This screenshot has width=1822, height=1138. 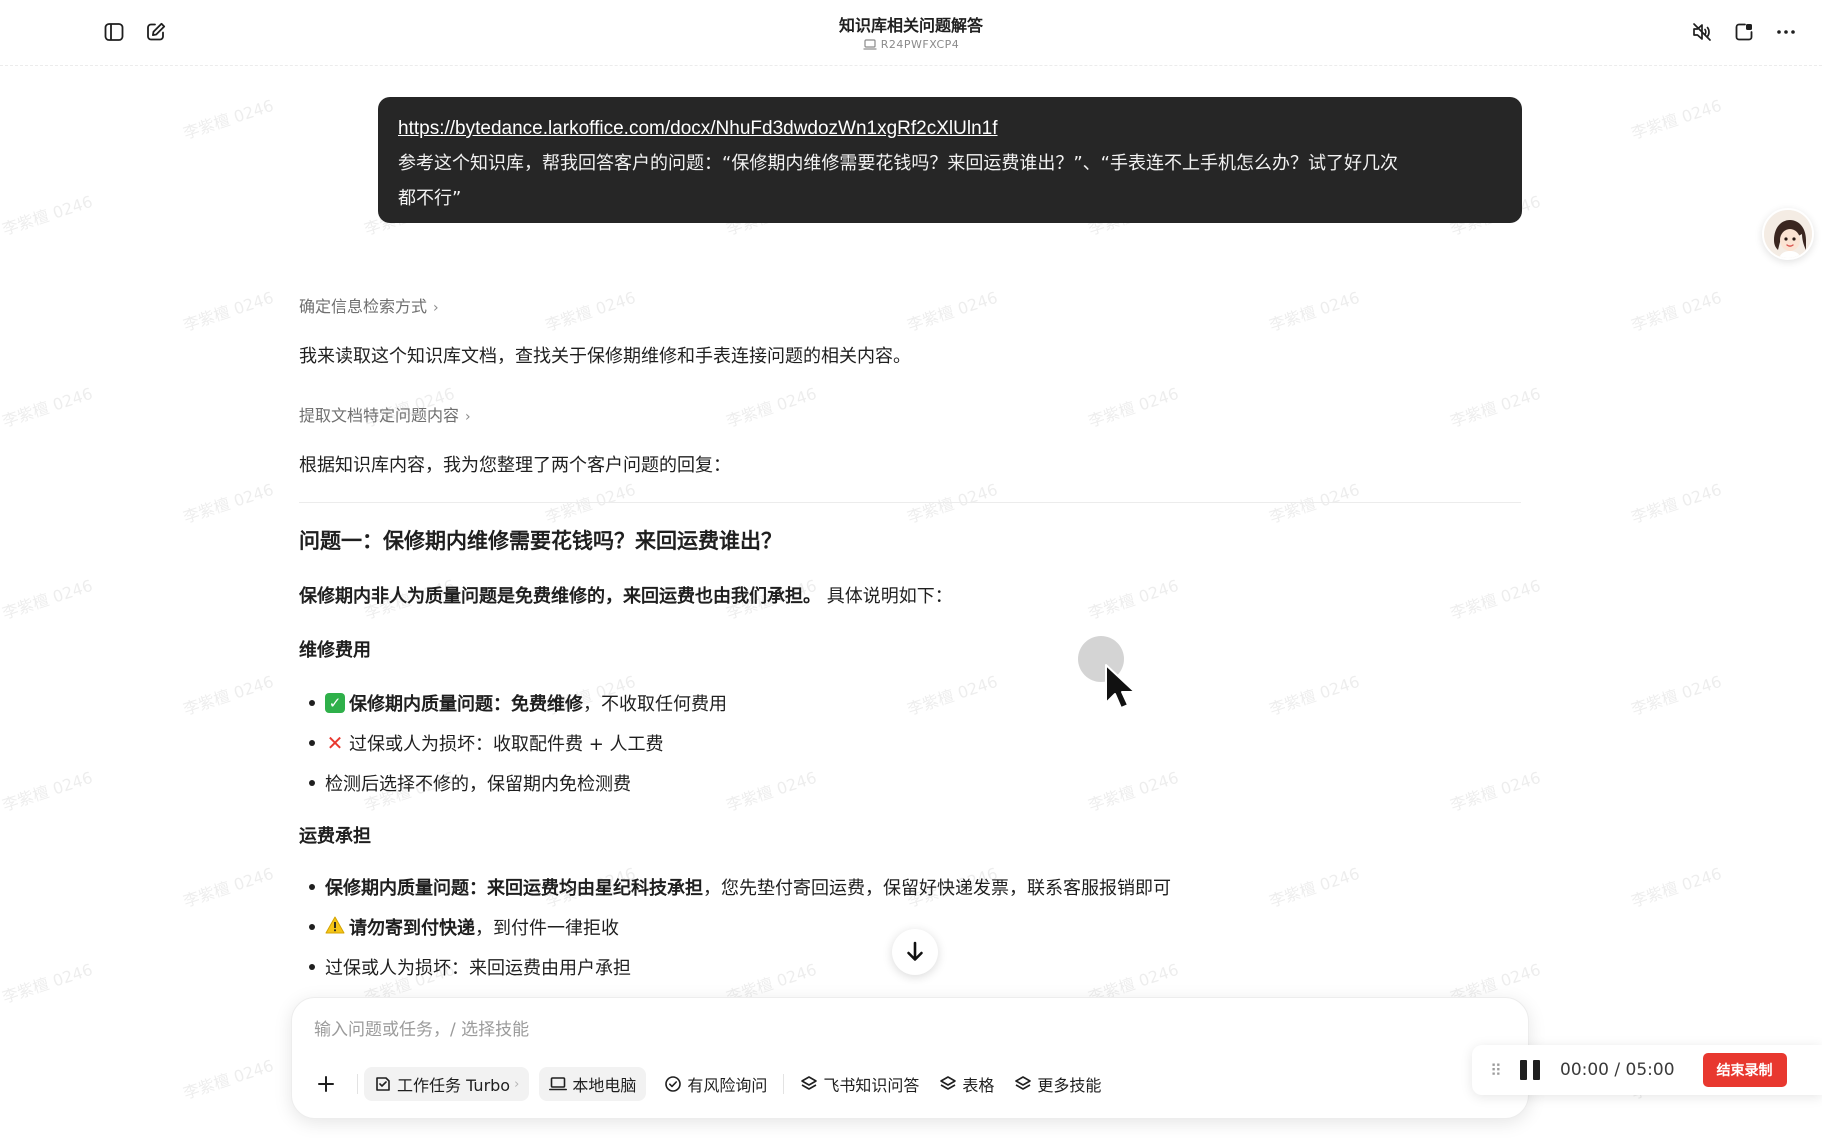 I want to click on task-mode-button: 工作任务 Turbo ›, so click(x=447, y=1084).